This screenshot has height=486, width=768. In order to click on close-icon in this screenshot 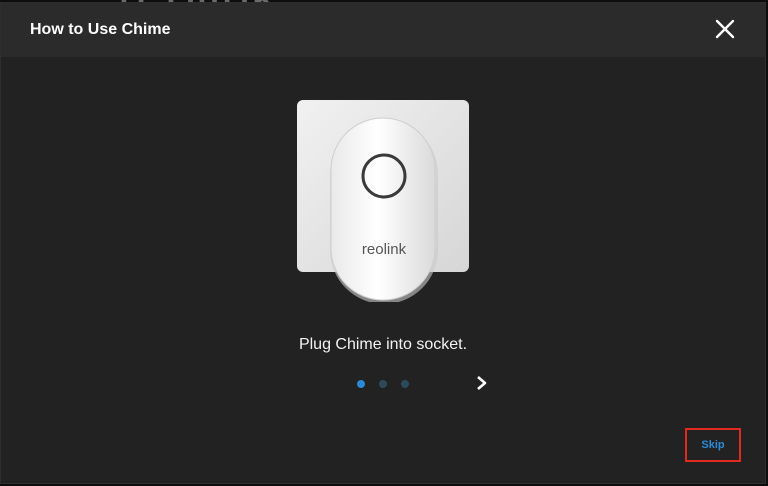, I will do `click(725, 29)`.